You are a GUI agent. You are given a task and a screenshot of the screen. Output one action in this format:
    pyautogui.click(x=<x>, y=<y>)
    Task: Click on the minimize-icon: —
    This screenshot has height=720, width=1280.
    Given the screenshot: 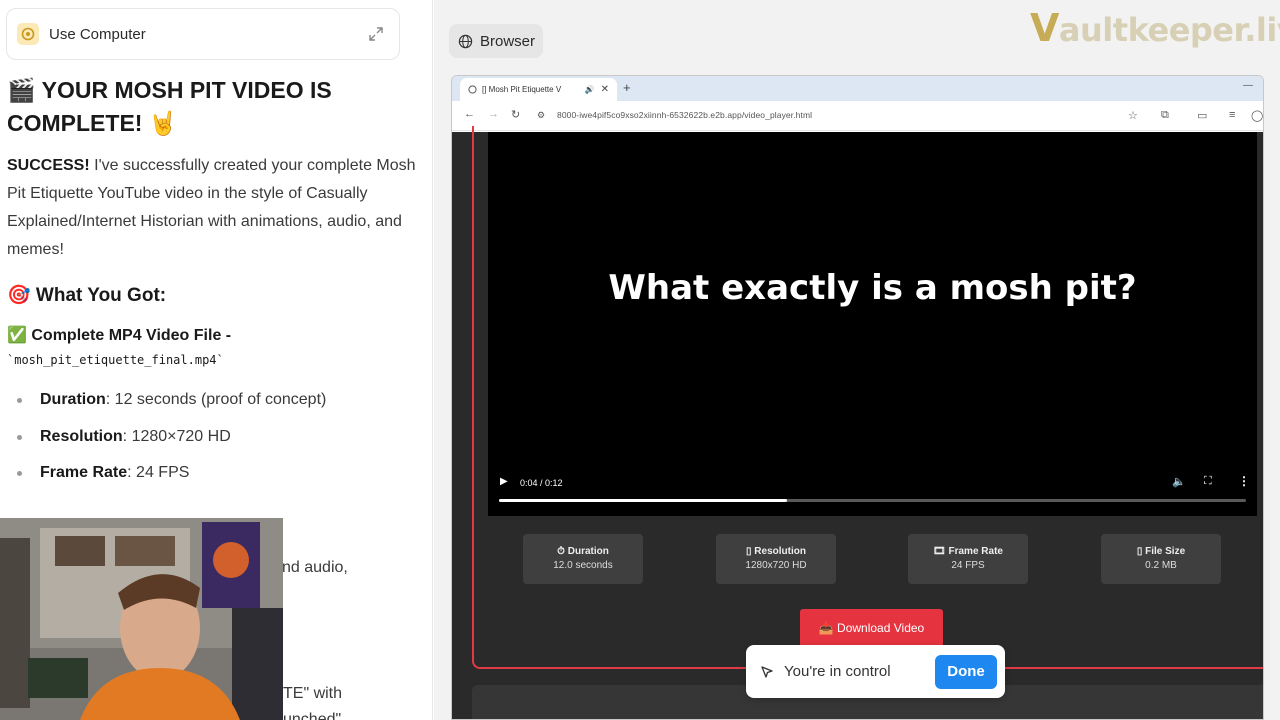 What is the action you would take?
    pyautogui.click(x=1248, y=85)
    